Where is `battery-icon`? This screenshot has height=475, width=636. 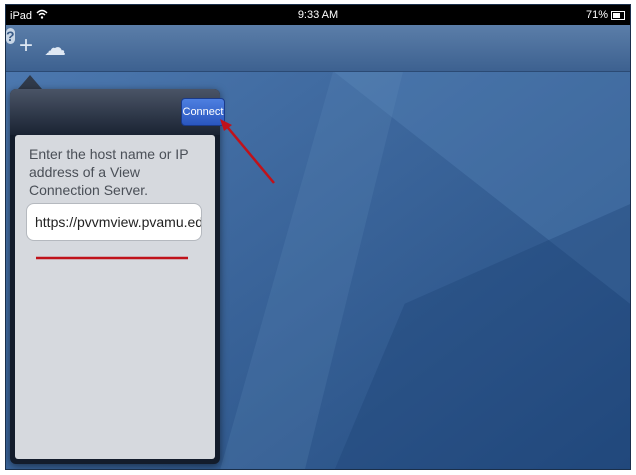
battery-icon is located at coordinates (618, 15).